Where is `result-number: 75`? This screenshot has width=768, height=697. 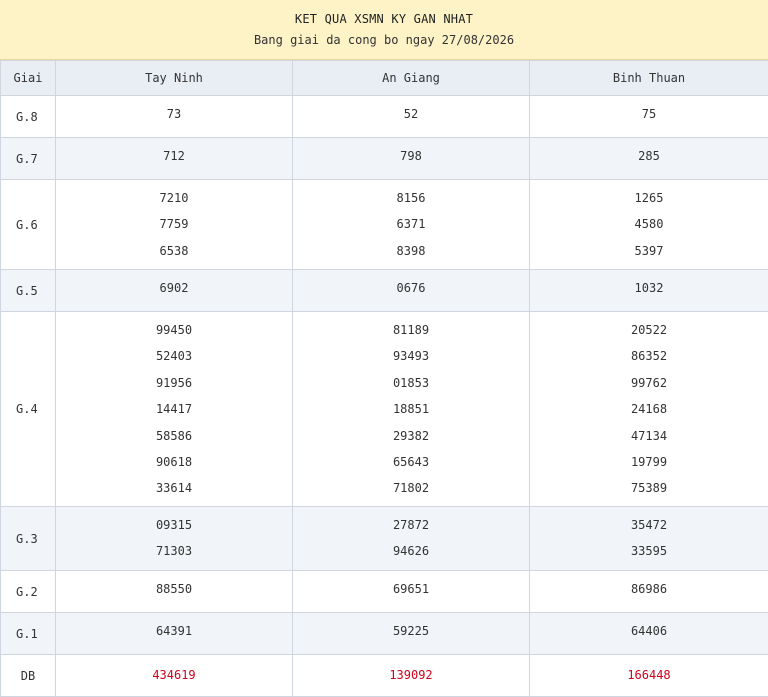
result-number: 75 is located at coordinates (649, 114).